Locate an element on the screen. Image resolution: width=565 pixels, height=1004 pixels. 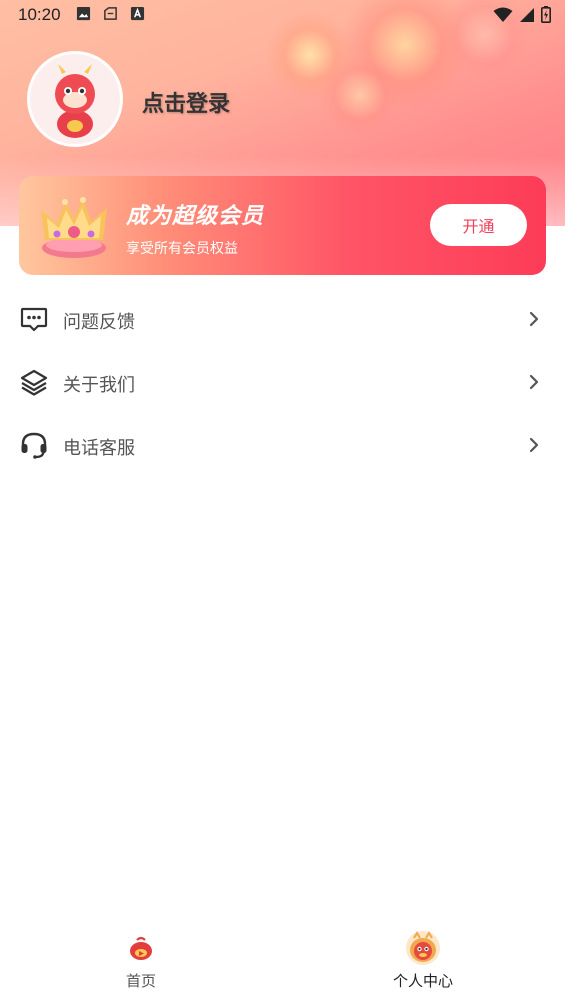
image-notification-icon is located at coordinates (83, 13).